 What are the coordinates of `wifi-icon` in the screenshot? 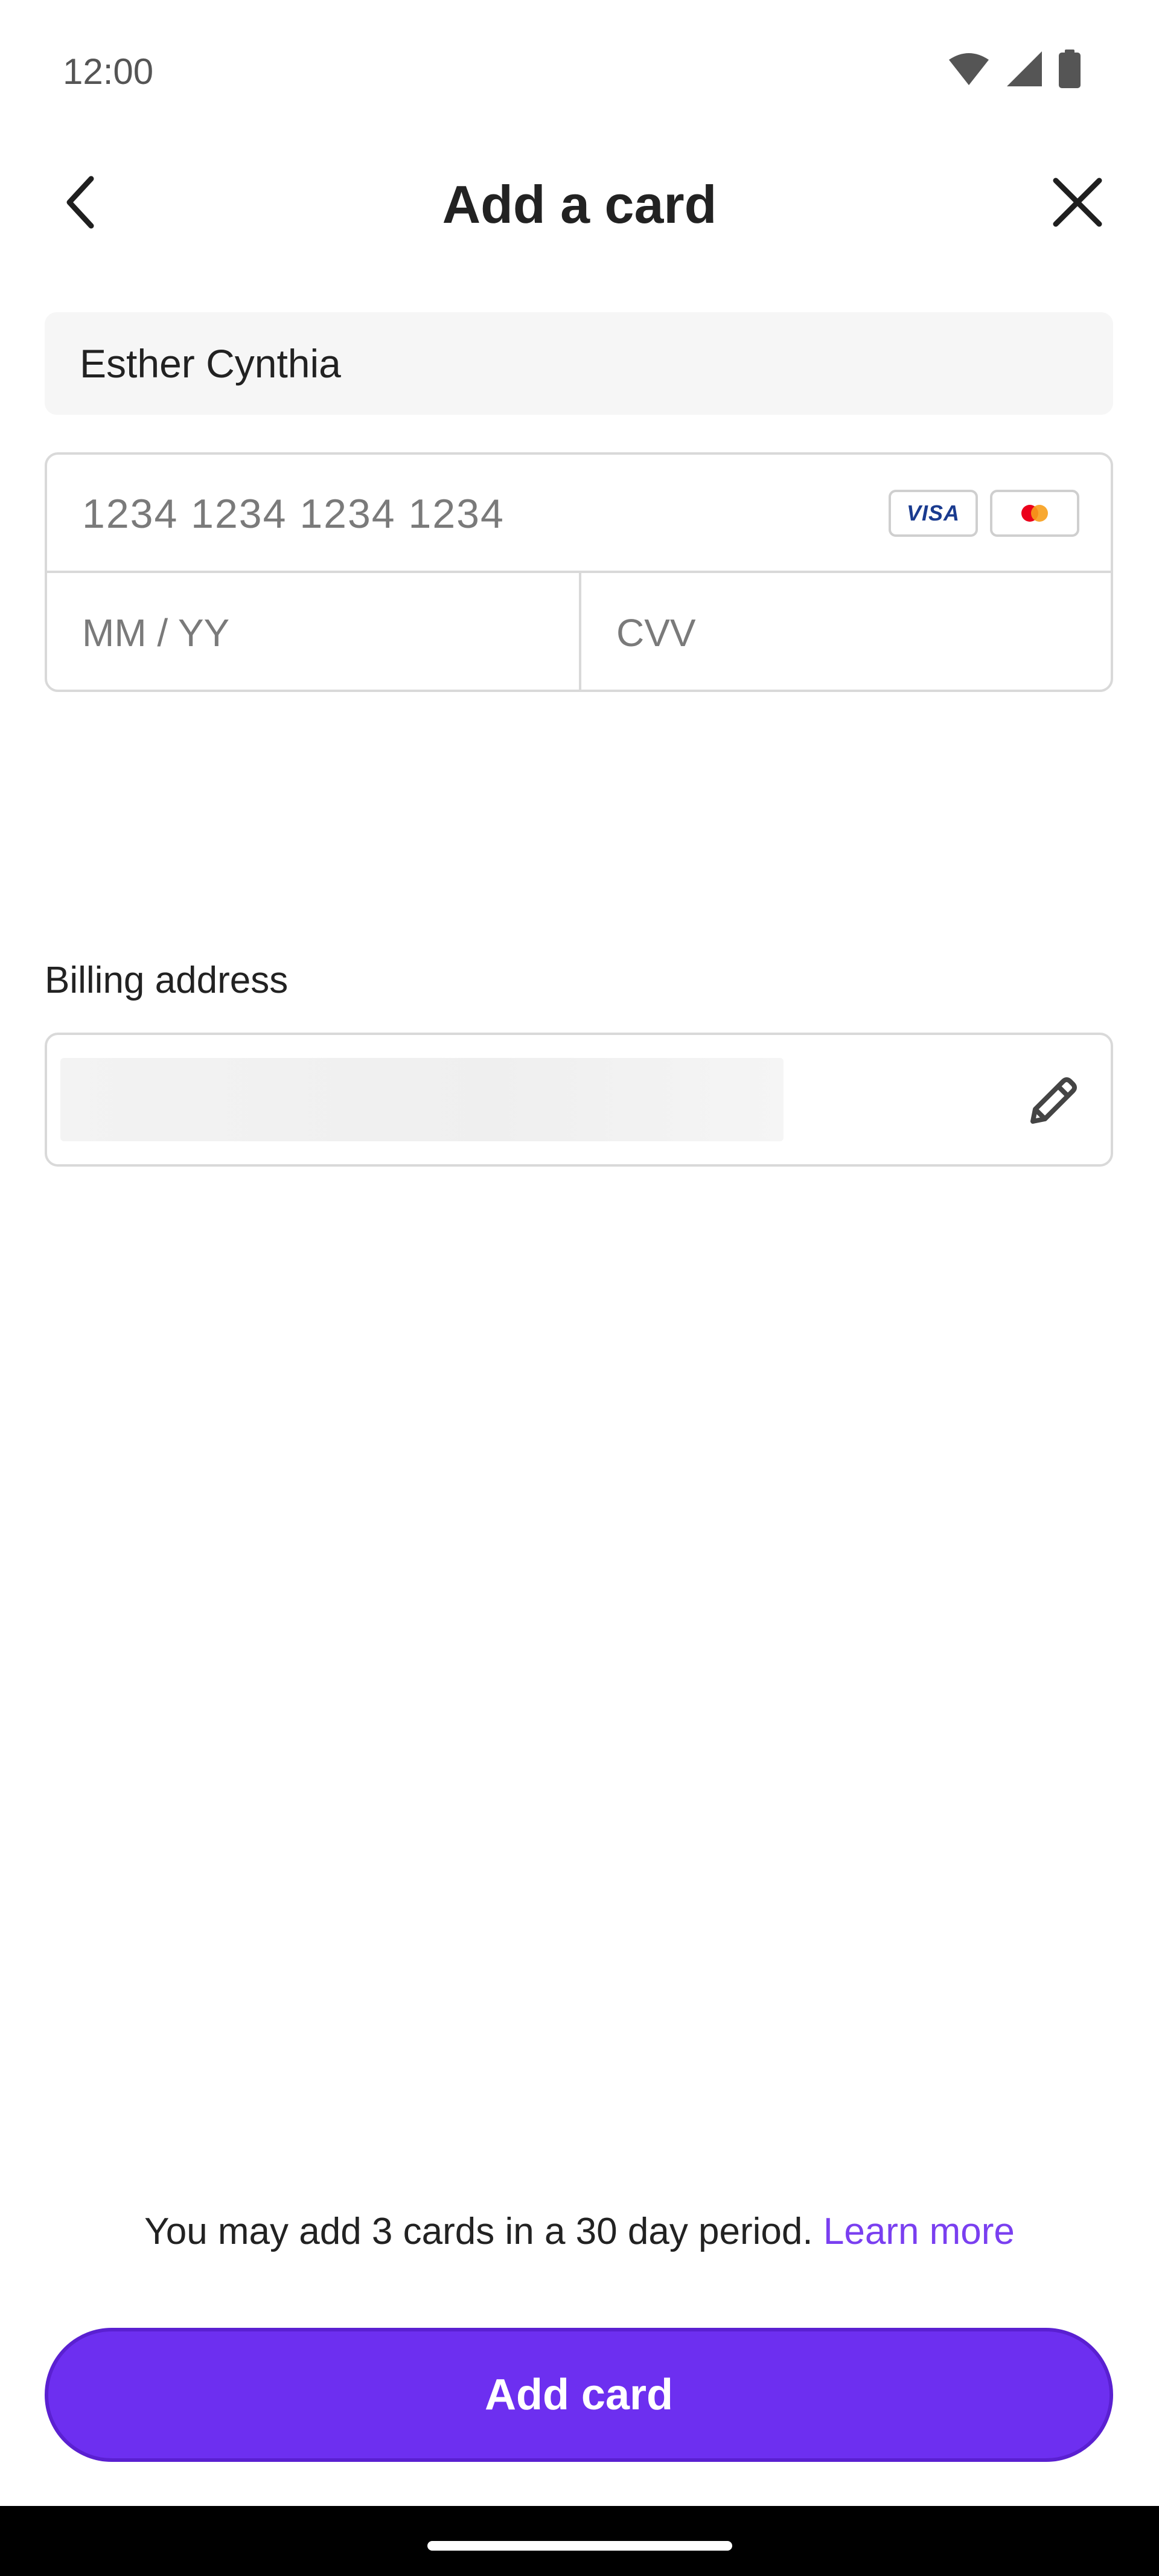 It's located at (969, 69).